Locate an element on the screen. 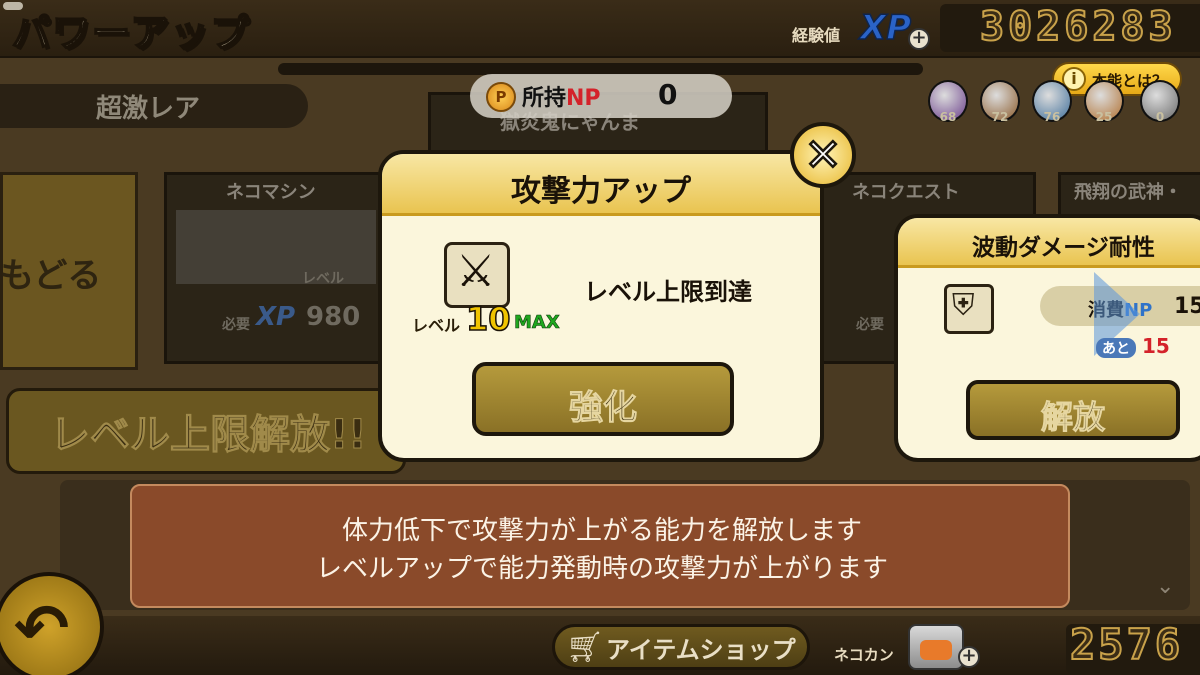 This screenshot has height=675, width=1200. level-max-badge: MAX is located at coordinates (537, 323).